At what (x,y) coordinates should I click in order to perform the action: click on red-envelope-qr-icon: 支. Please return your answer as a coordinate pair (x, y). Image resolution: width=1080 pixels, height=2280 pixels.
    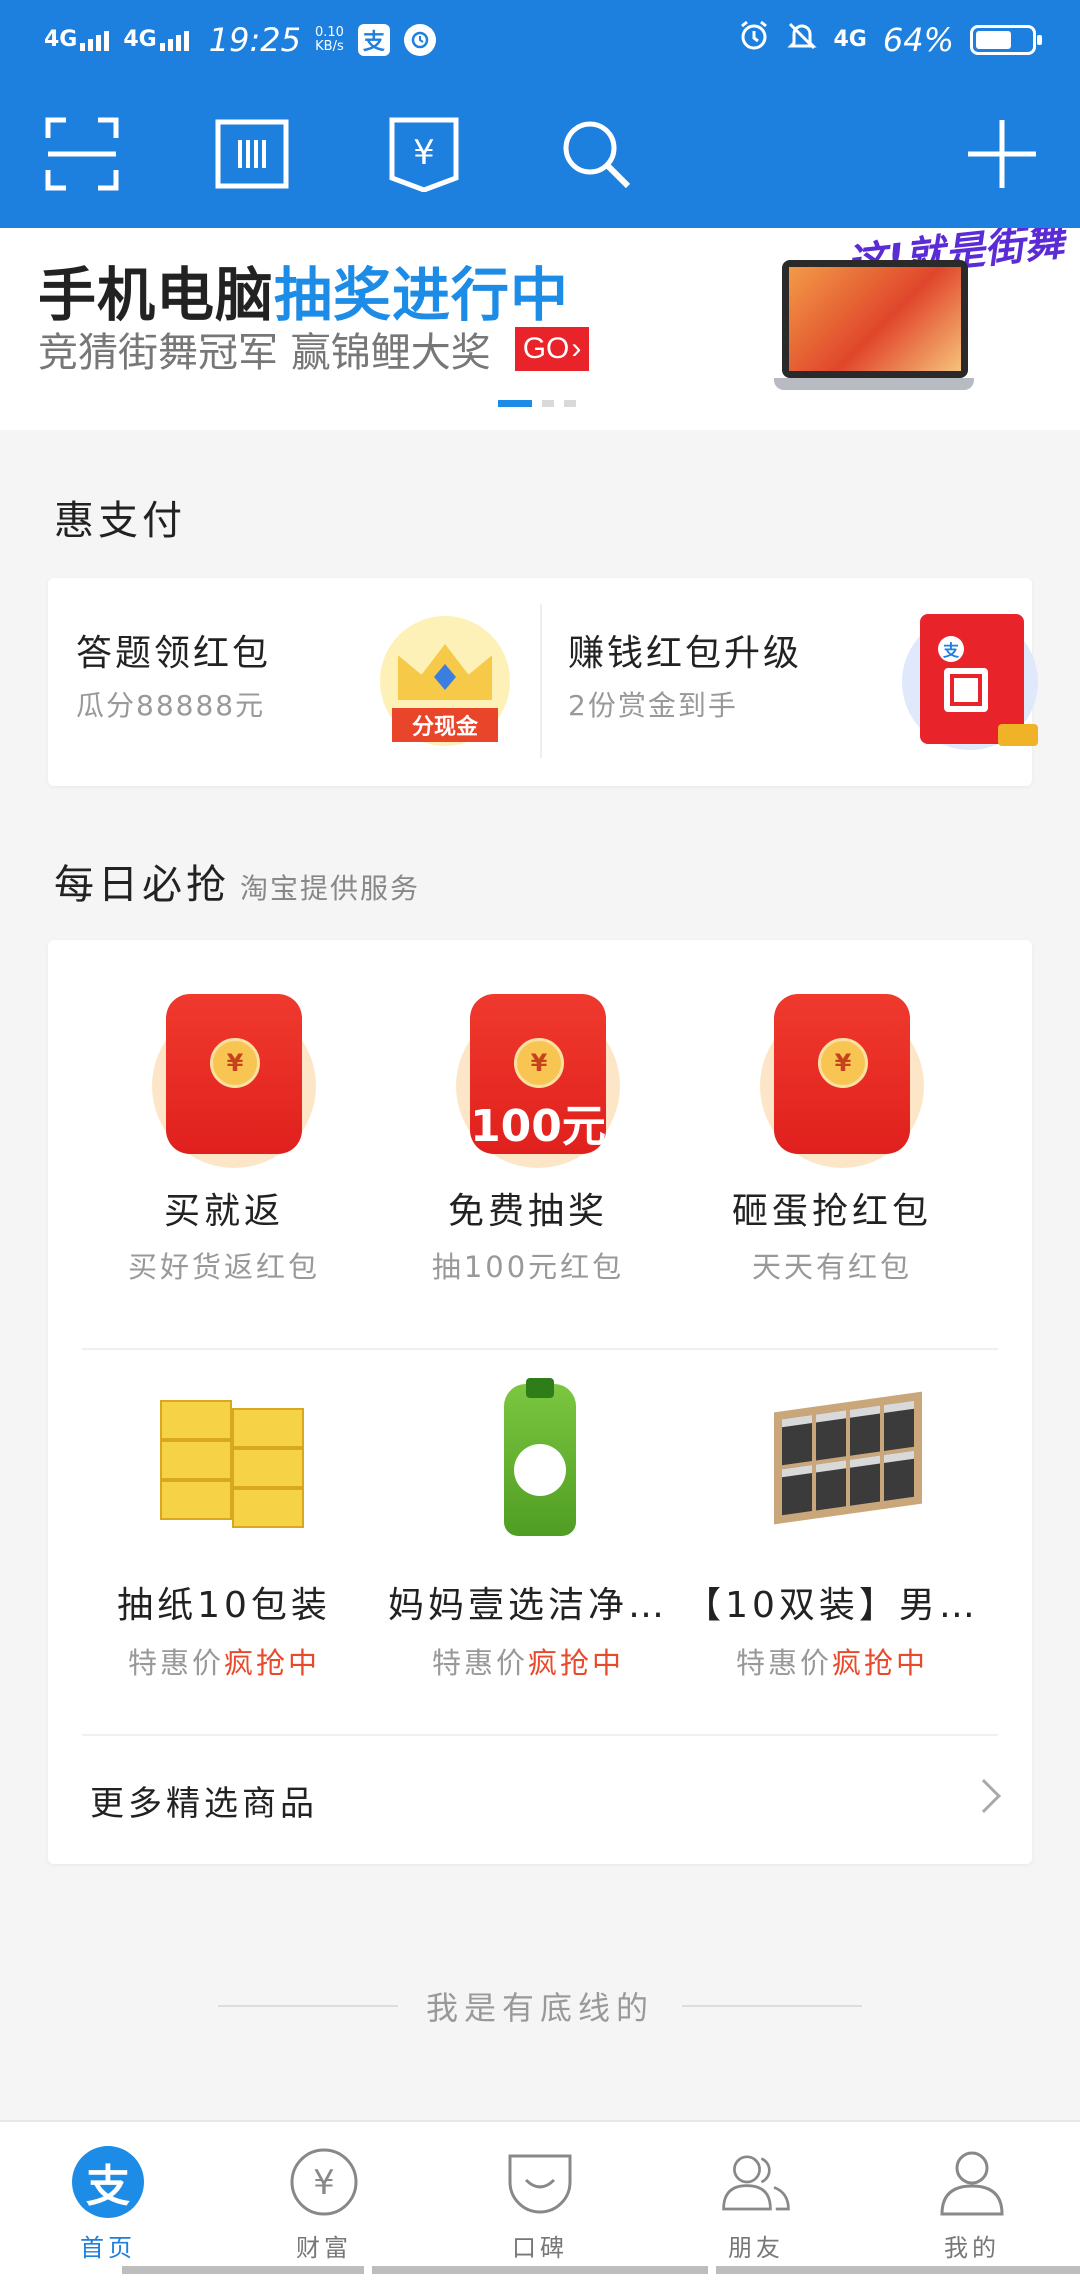
    Looking at the image, I should click on (970, 682).